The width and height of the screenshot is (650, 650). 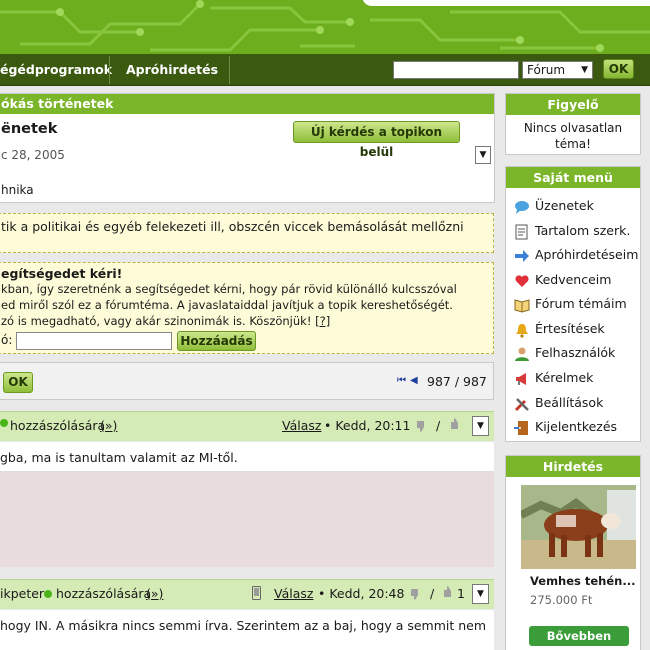 What do you see at coordinates (522, 330) in the screenshot?
I see `bell-icon` at bounding box center [522, 330].